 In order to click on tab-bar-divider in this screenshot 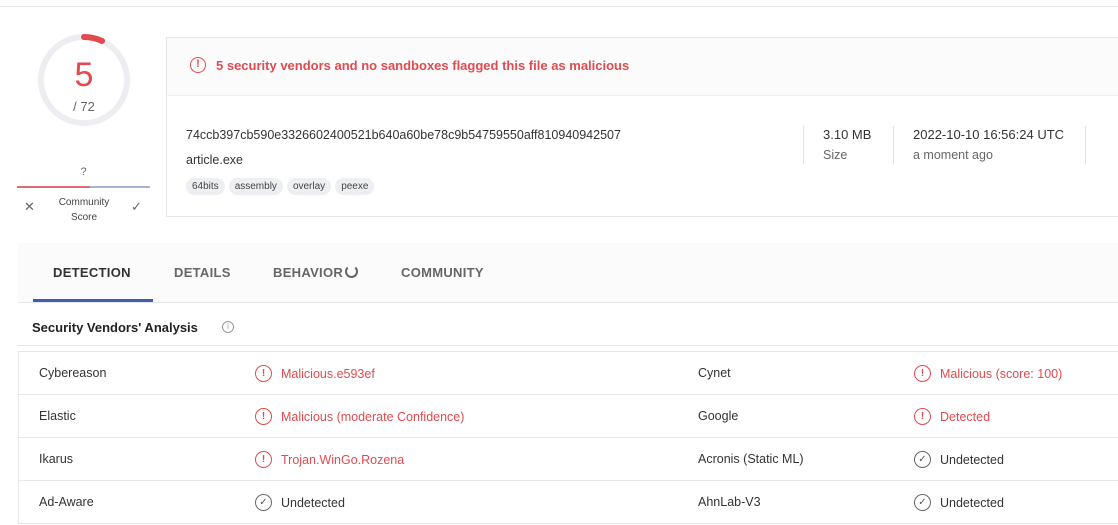, I will do `click(568, 302)`.